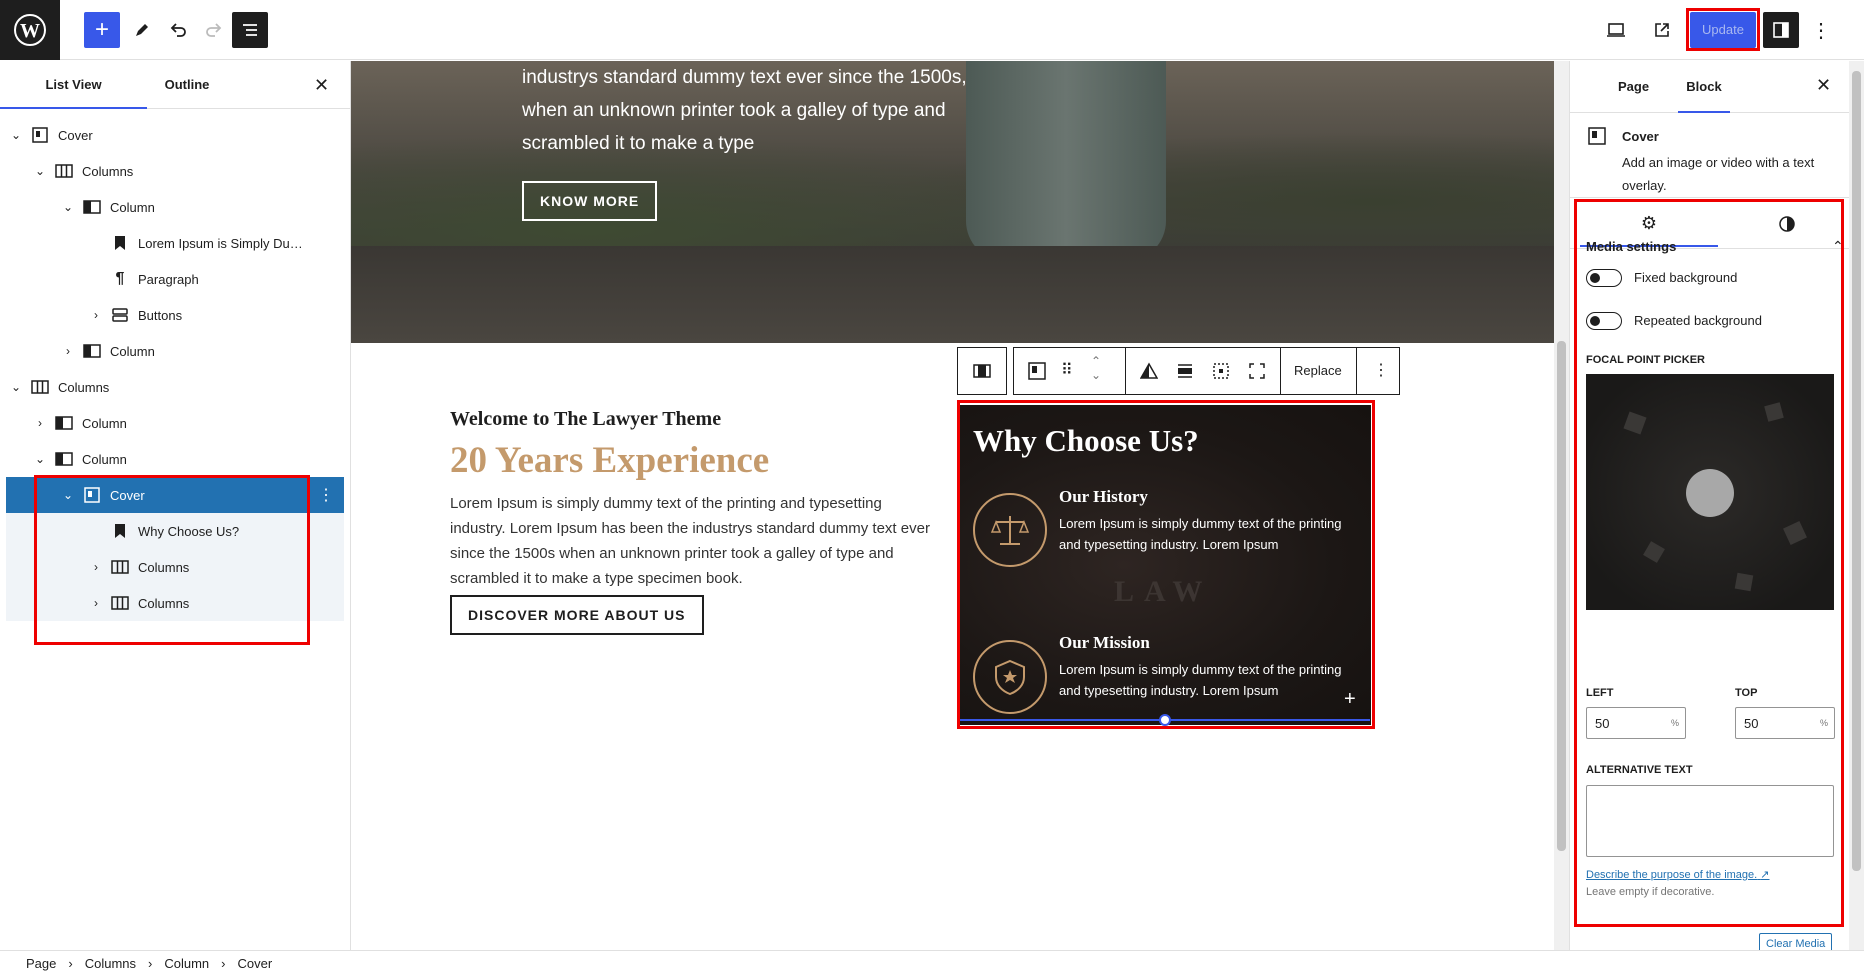 The image size is (1864, 976). I want to click on drag-handle-icon: ⠿, so click(1067, 370).